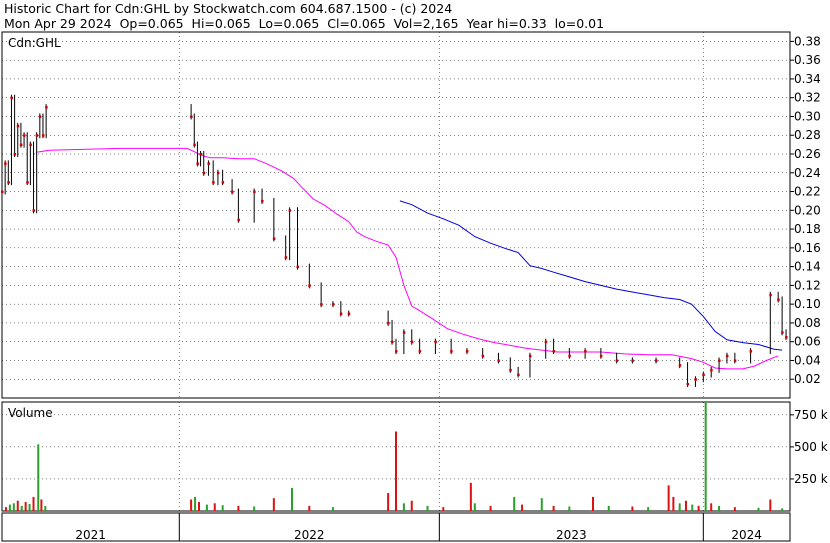 The image size is (830, 543). Describe the element at coordinates (807, 285) in the screenshot. I see `price-tick-label: 0.12` at that location.